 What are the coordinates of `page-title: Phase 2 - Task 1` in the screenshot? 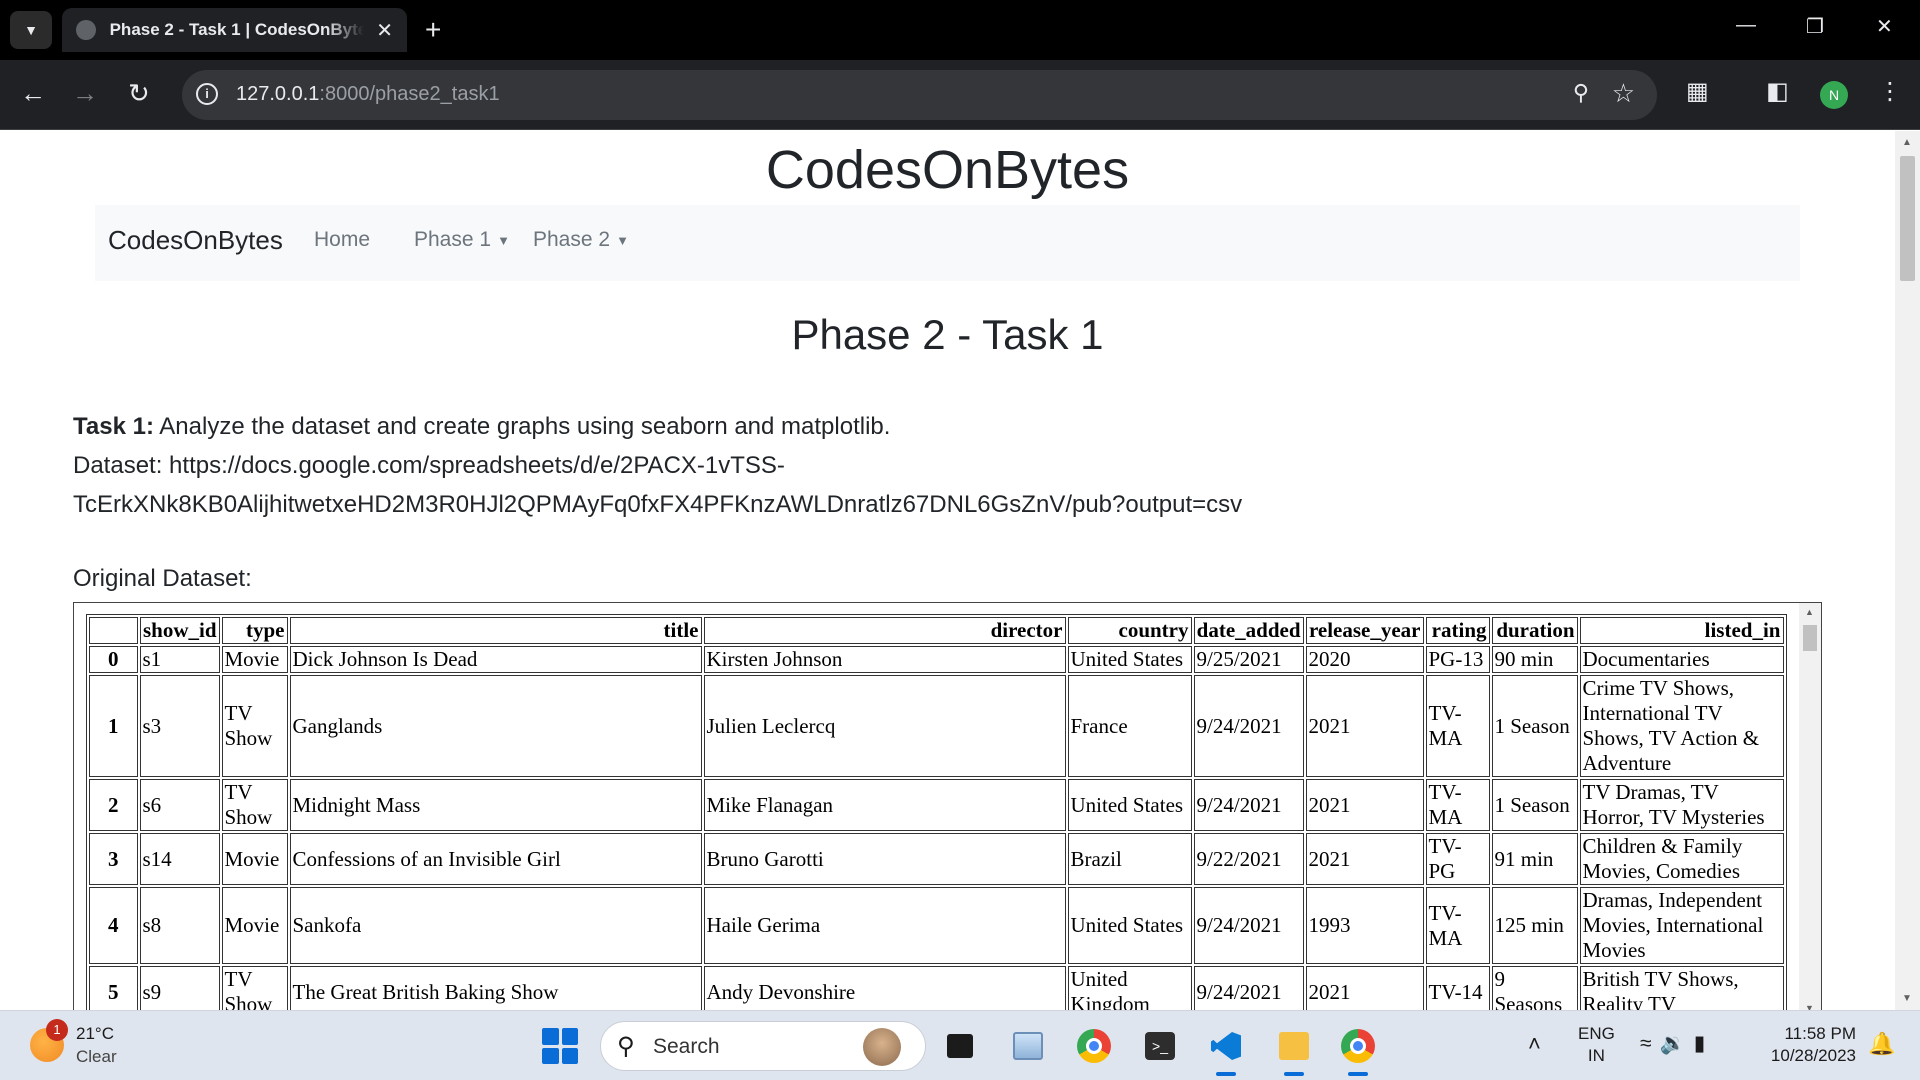 It's located at (947, 334).